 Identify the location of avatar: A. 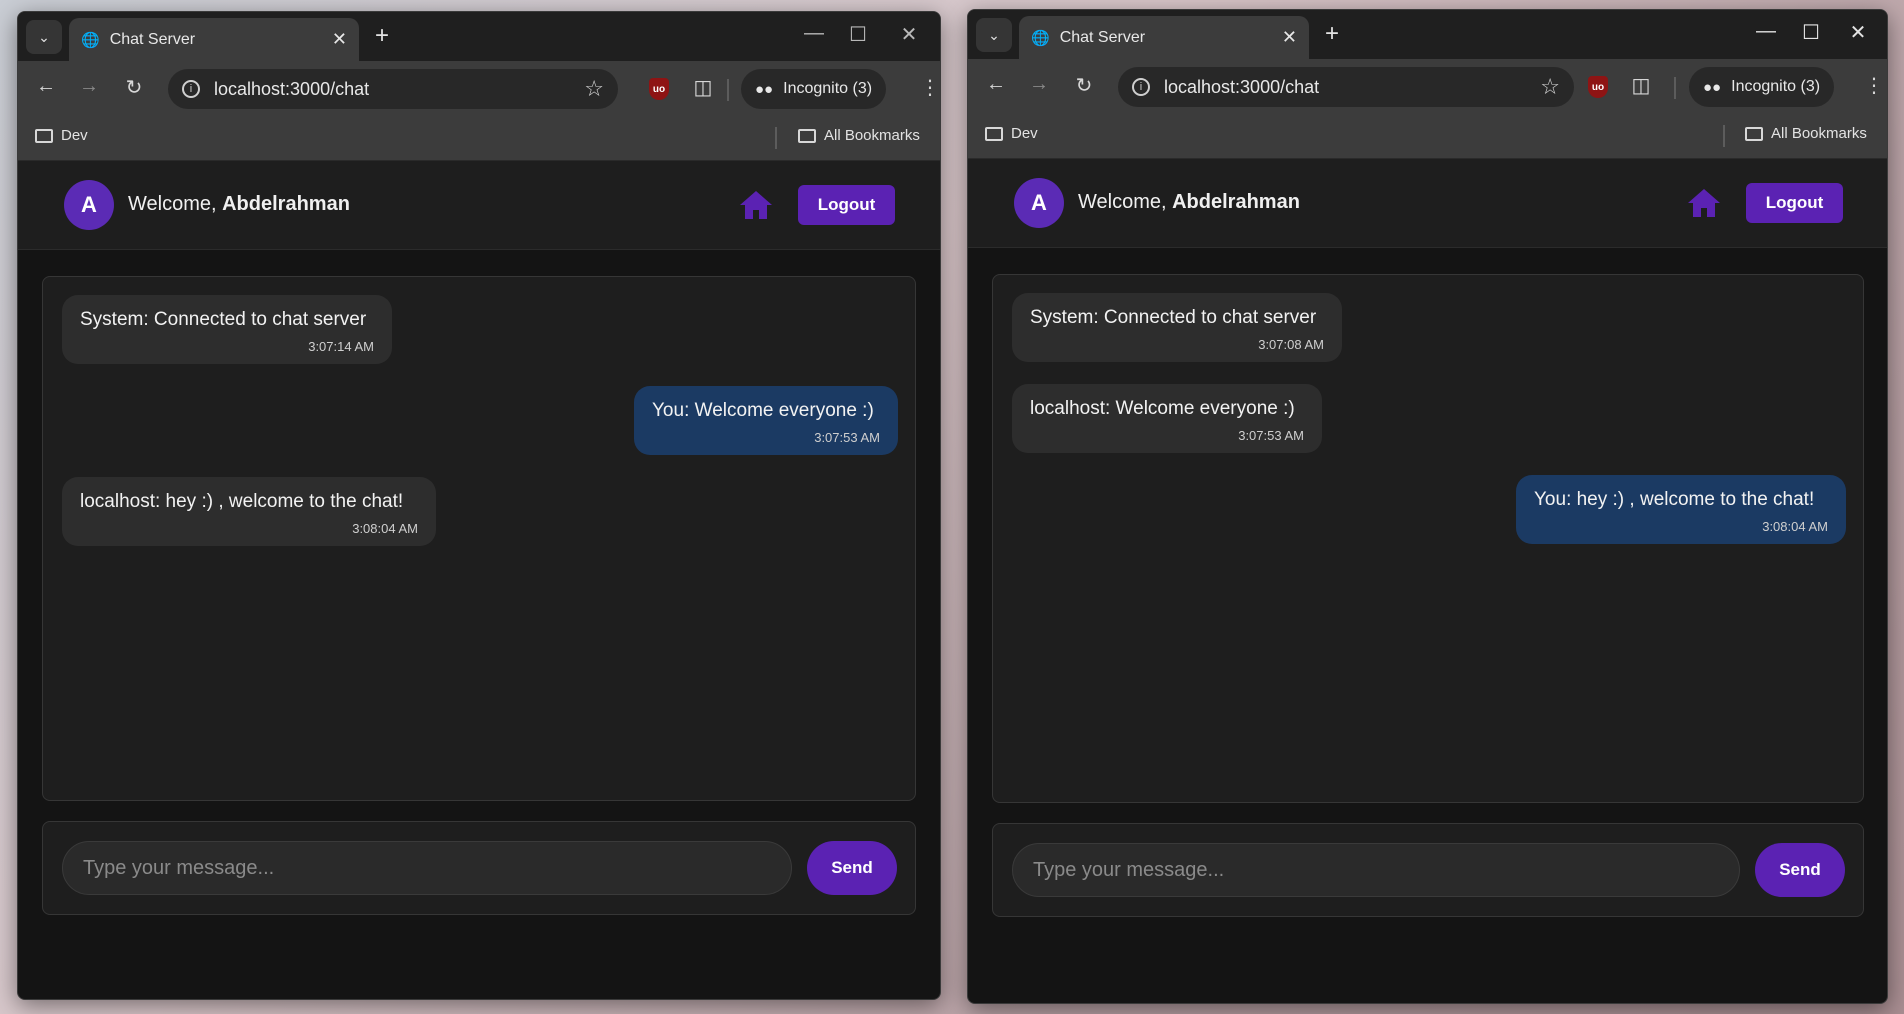
(1039, 203).